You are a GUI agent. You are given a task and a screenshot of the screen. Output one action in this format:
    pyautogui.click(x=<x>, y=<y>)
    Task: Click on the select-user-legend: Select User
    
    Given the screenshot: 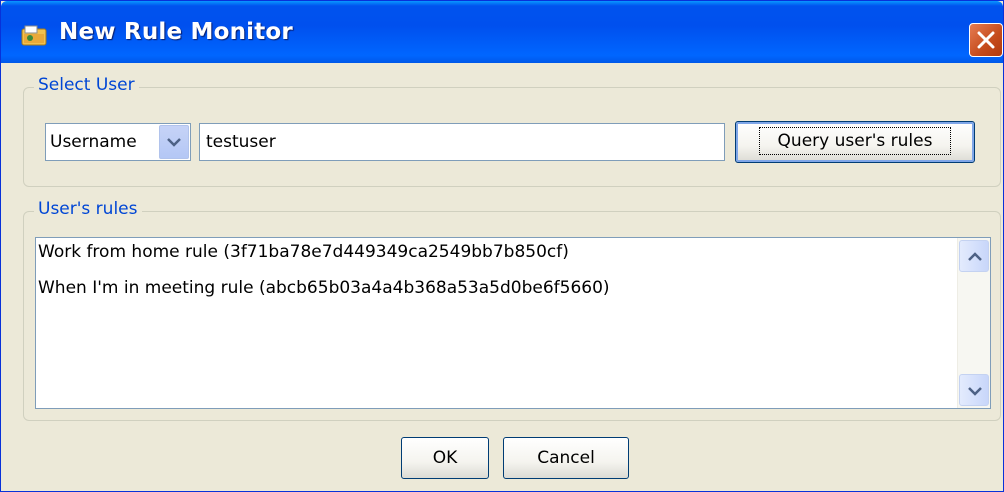 What is the action you would take?
    pyautogui.click(x=86, y=85)
    